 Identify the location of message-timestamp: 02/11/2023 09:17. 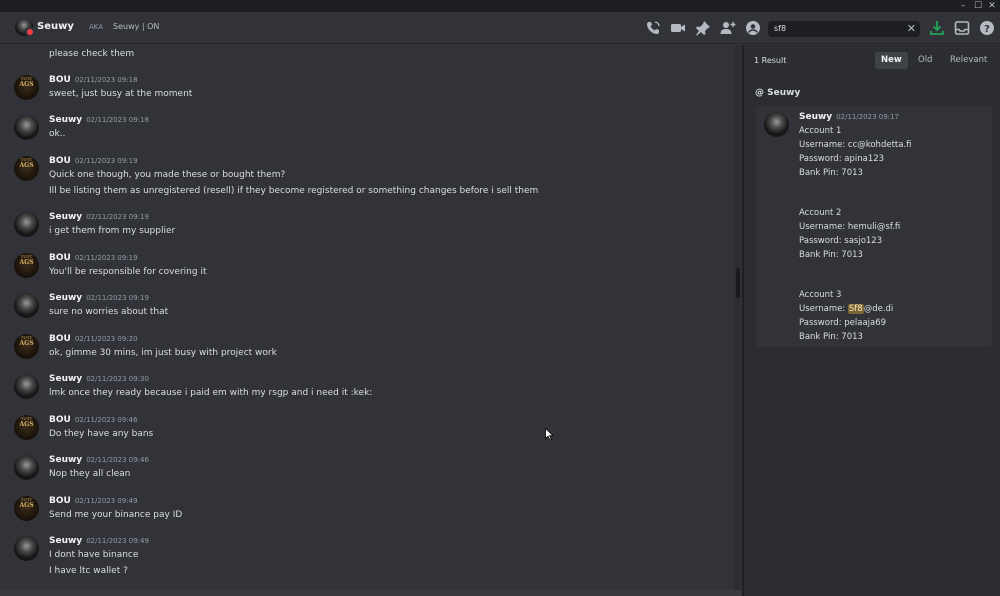
(867, 117).